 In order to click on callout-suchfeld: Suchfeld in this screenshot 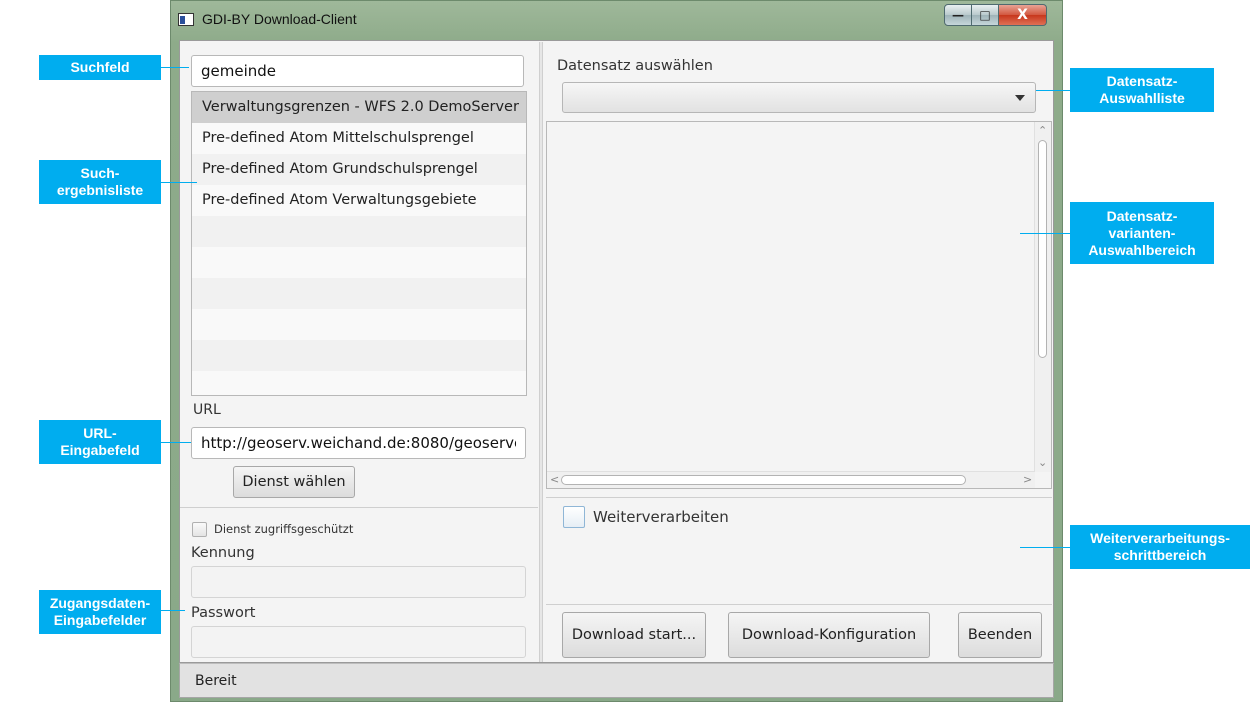, I will do `click(100, 67)`.